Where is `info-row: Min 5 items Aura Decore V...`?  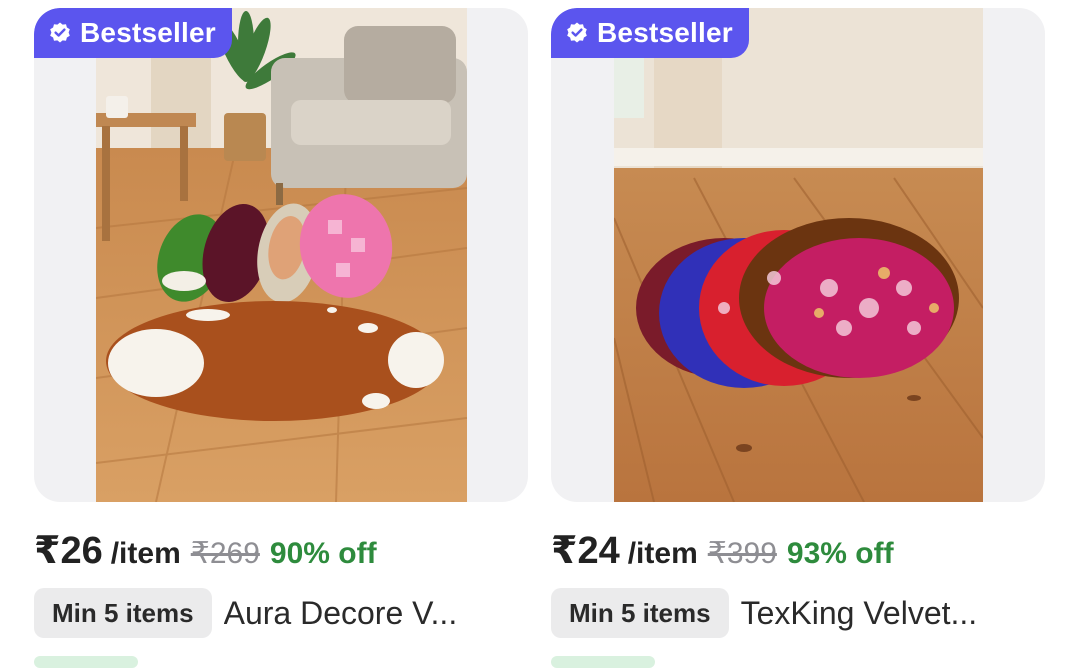 info-row: Min 5 items Aura Decore V... is located at coordinates (260, 613).